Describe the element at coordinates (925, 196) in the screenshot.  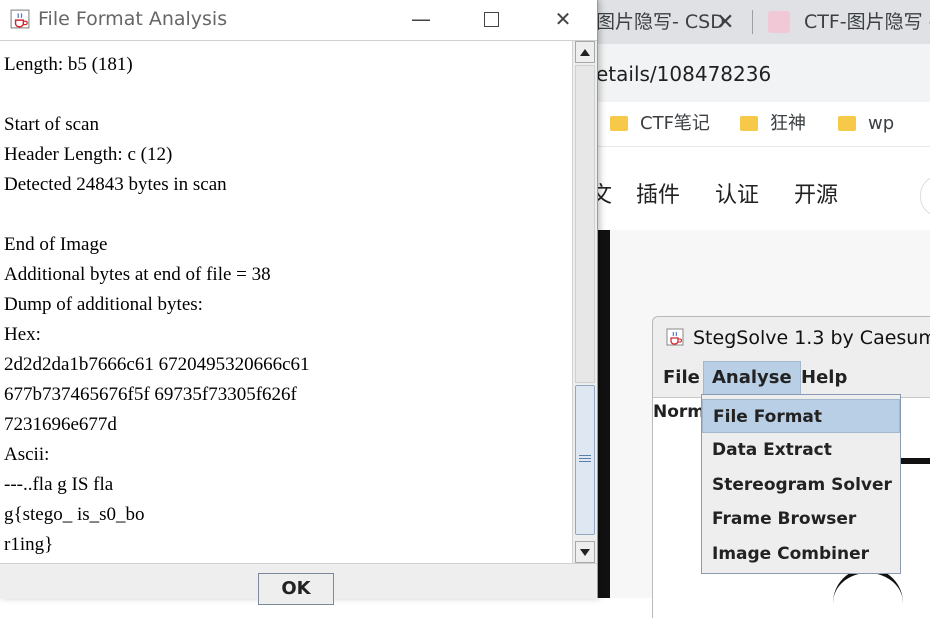
I see `search-pill` at that location.